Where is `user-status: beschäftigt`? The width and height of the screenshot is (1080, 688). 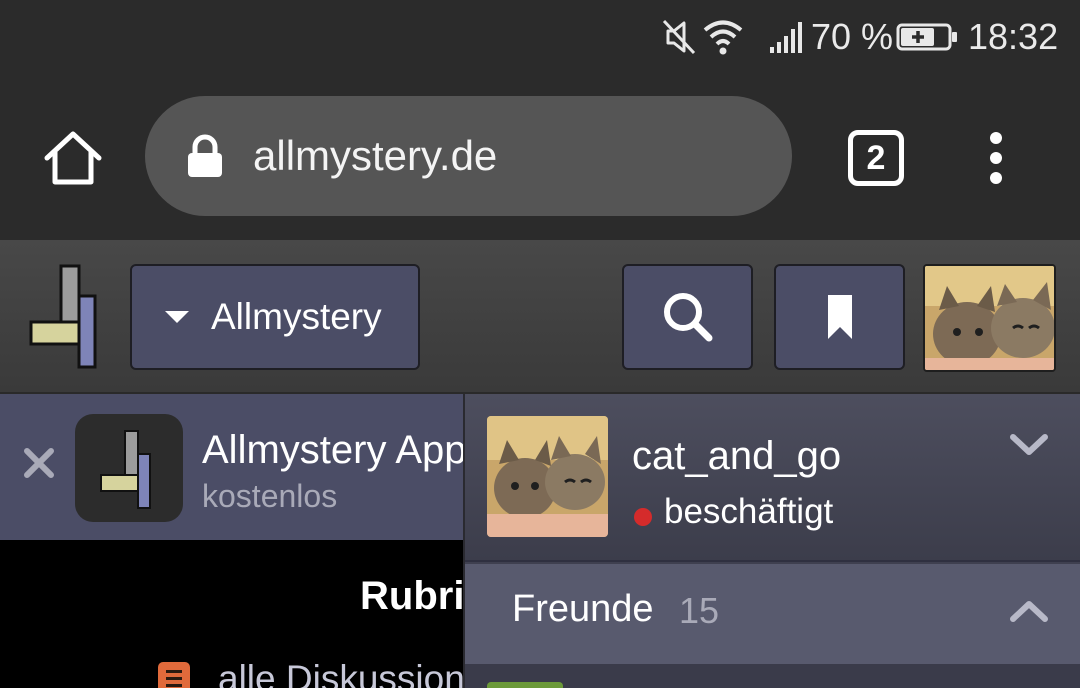
user-status: beschäftigt is located at coordinates (749, 511).